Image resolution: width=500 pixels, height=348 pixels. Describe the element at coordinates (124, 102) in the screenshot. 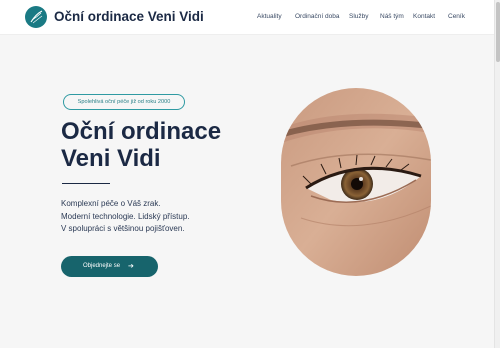

I see `trust-badge: Spolehlivá oční péče již od roku 2000` at that location.